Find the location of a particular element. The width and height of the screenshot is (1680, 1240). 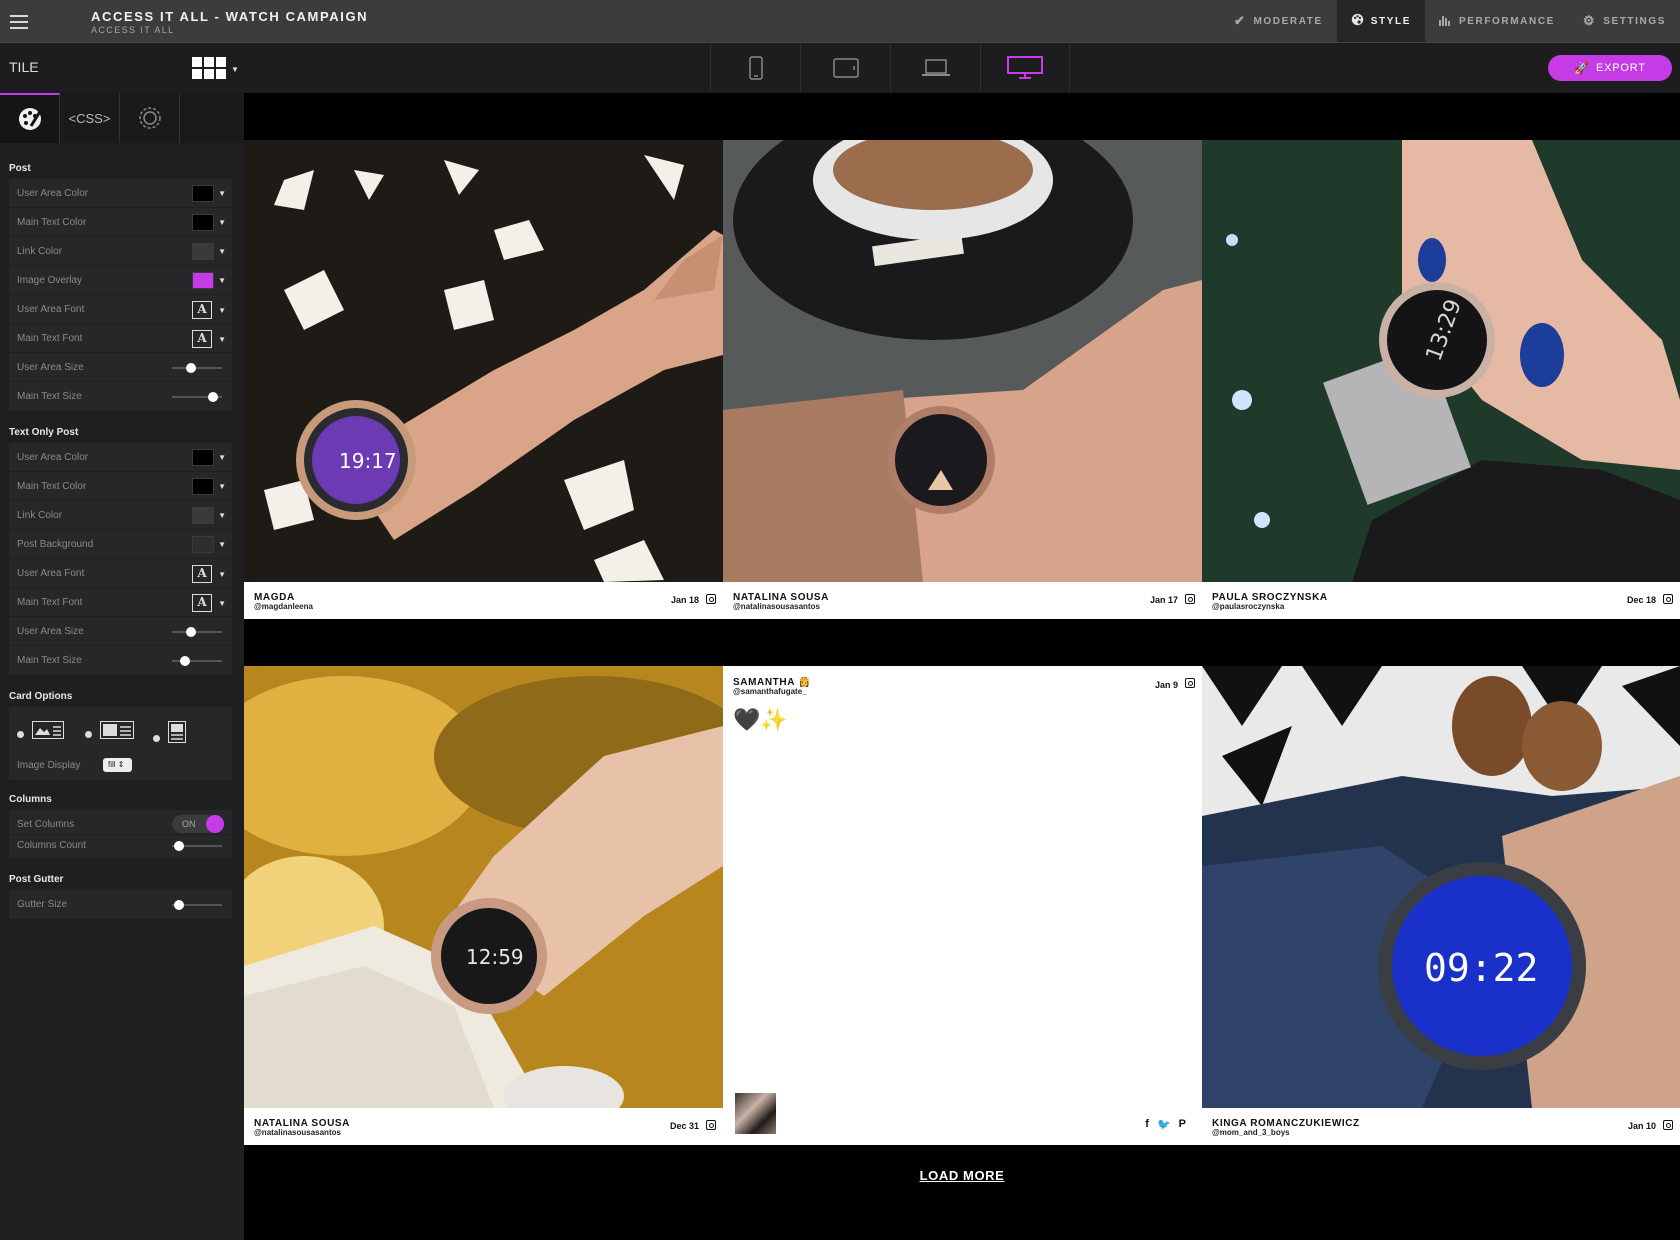

text-main-text-color-picker: ▼ is located at coordinates (209, 486).